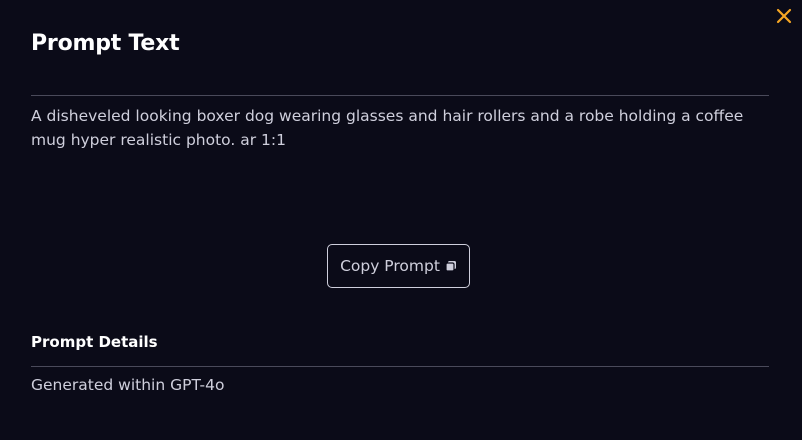 The height and width of the screenshot is (440, 802). I want to click on close-icon, so click(784, 16).